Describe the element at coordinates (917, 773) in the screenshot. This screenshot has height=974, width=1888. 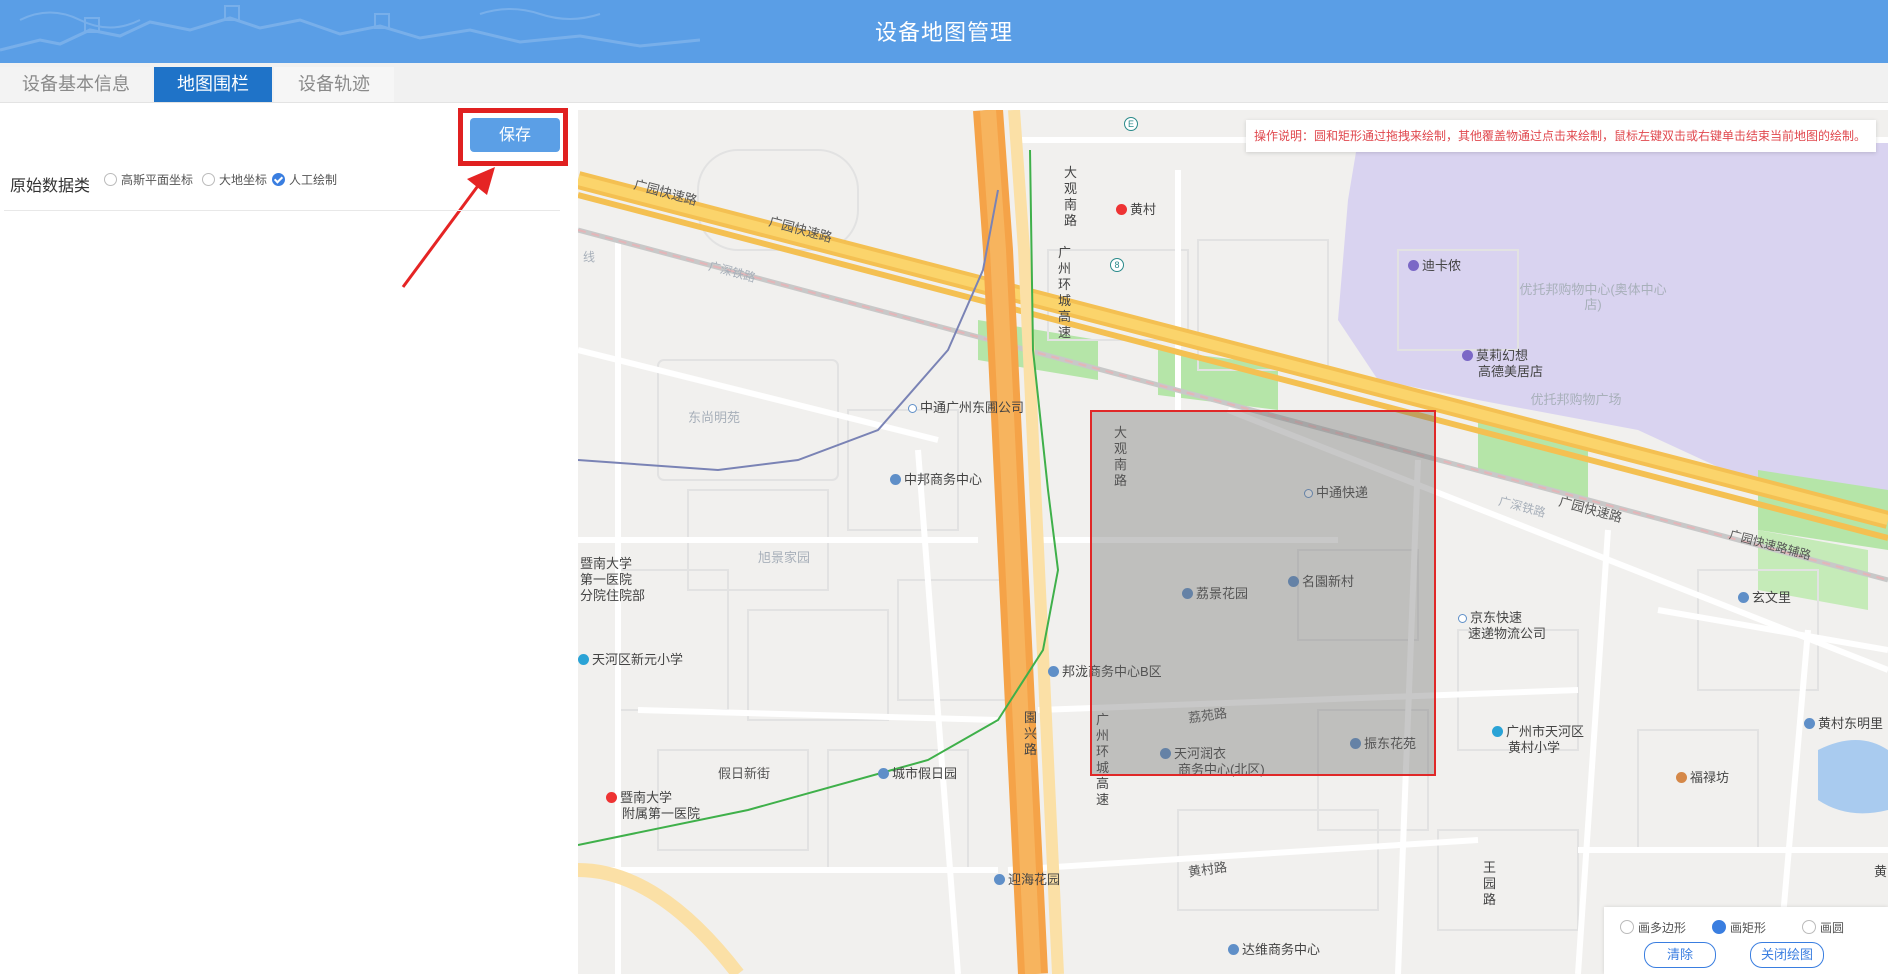
I see `poi-label: 城市假日园` at that location.